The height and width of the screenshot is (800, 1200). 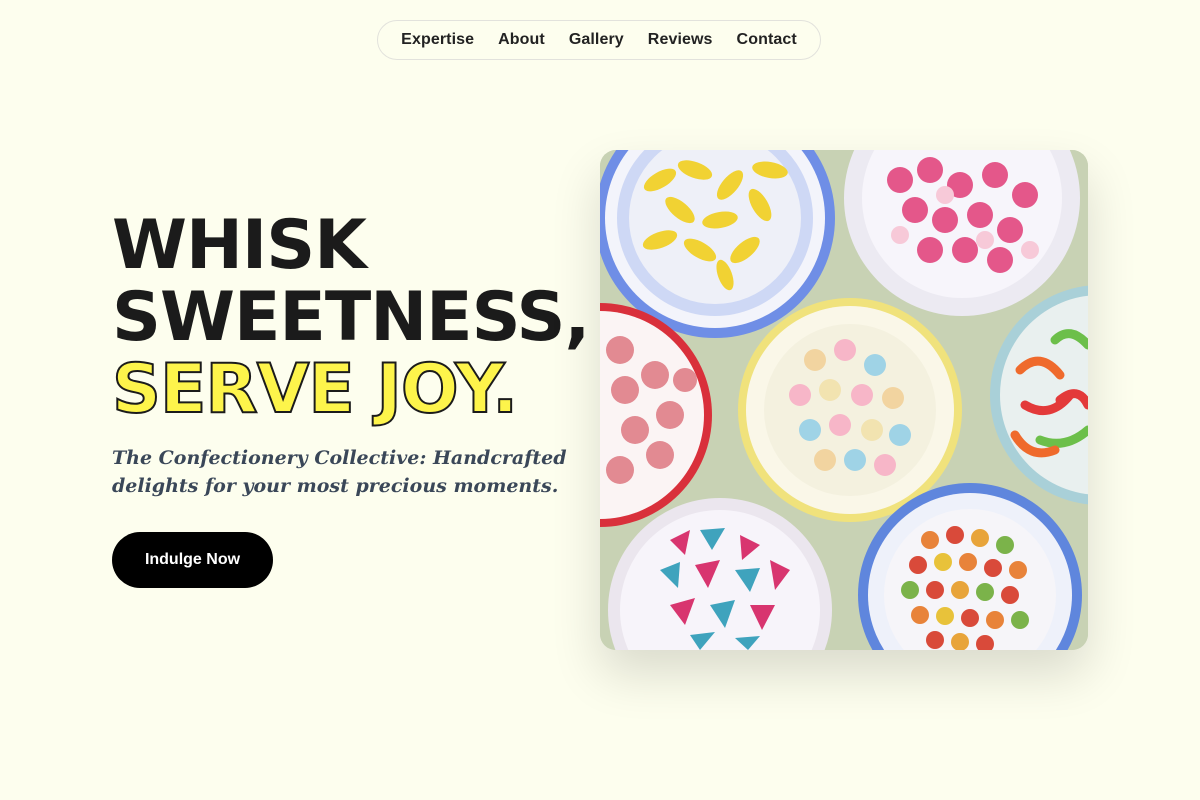 I want to click on nav-link-about: About, so click(x=521, y=40).